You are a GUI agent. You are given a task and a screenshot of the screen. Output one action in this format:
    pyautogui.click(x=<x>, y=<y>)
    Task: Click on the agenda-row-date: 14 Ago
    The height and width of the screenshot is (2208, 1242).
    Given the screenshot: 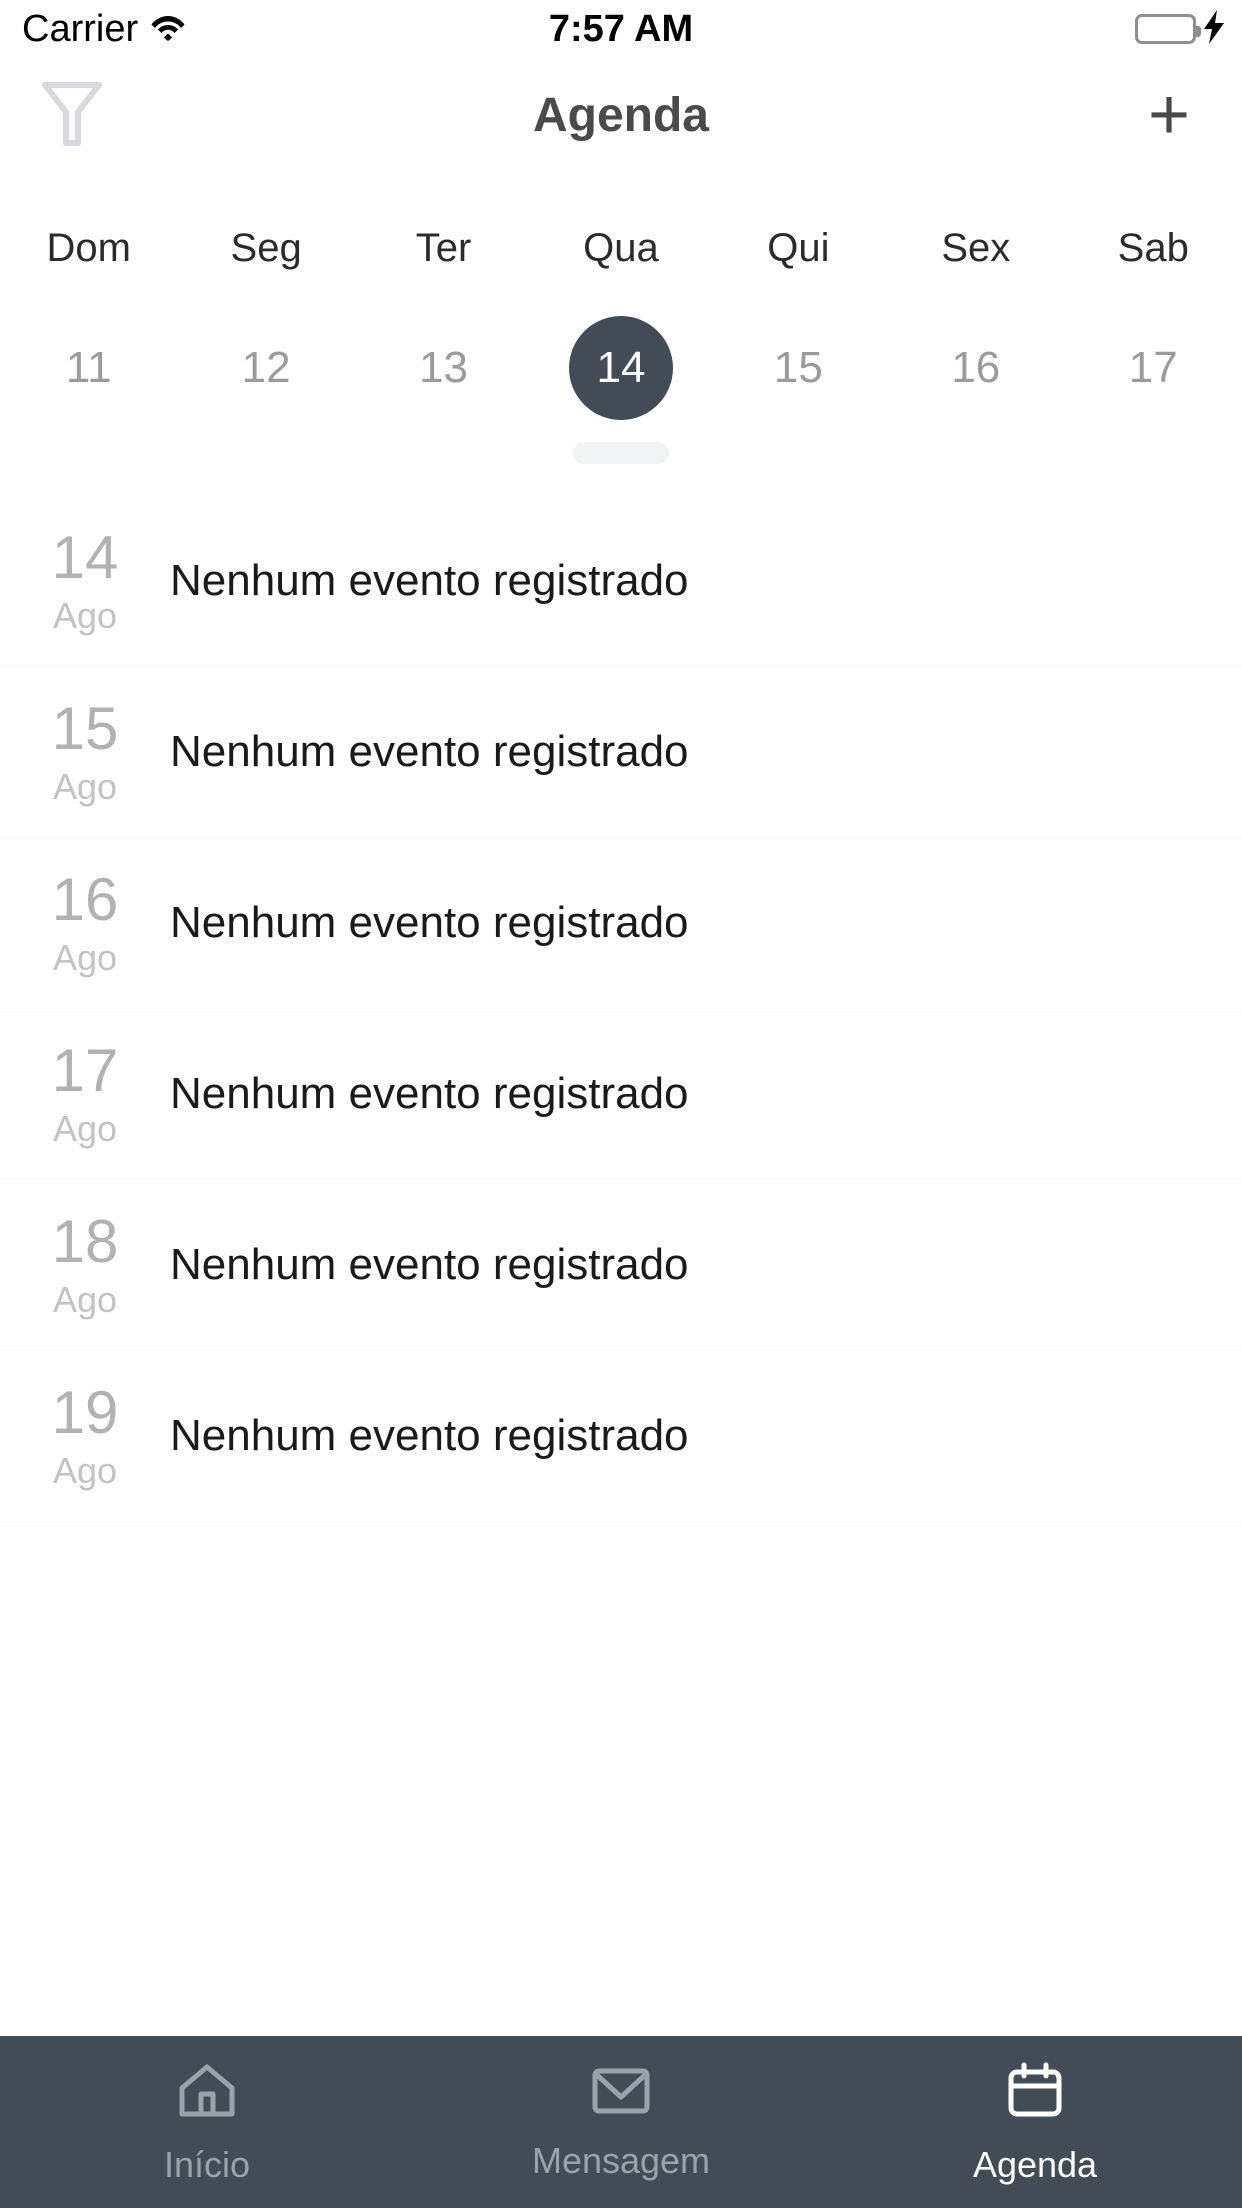 What is the action you would take?
    pyautogui.click(x=85, y=581)
    